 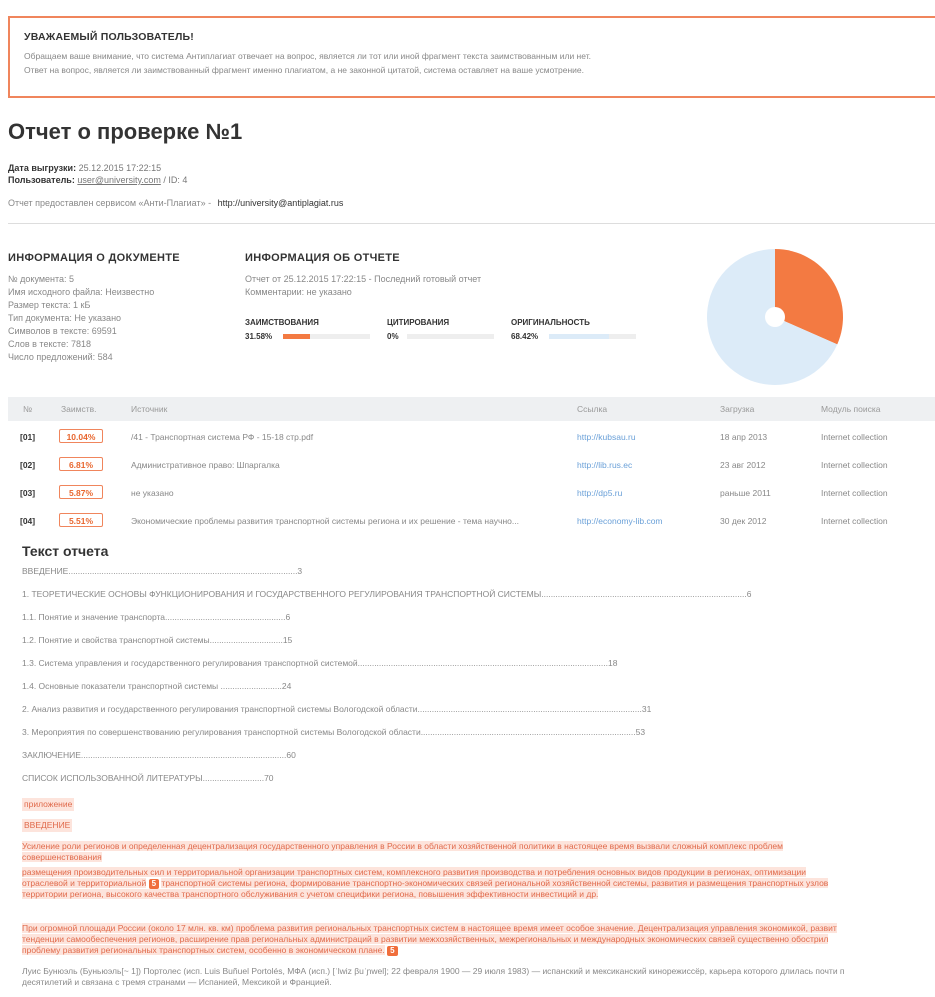 I want to click on doc-info-line: Имя исходного файла: Неизвестно, so click(x=81, y=292).